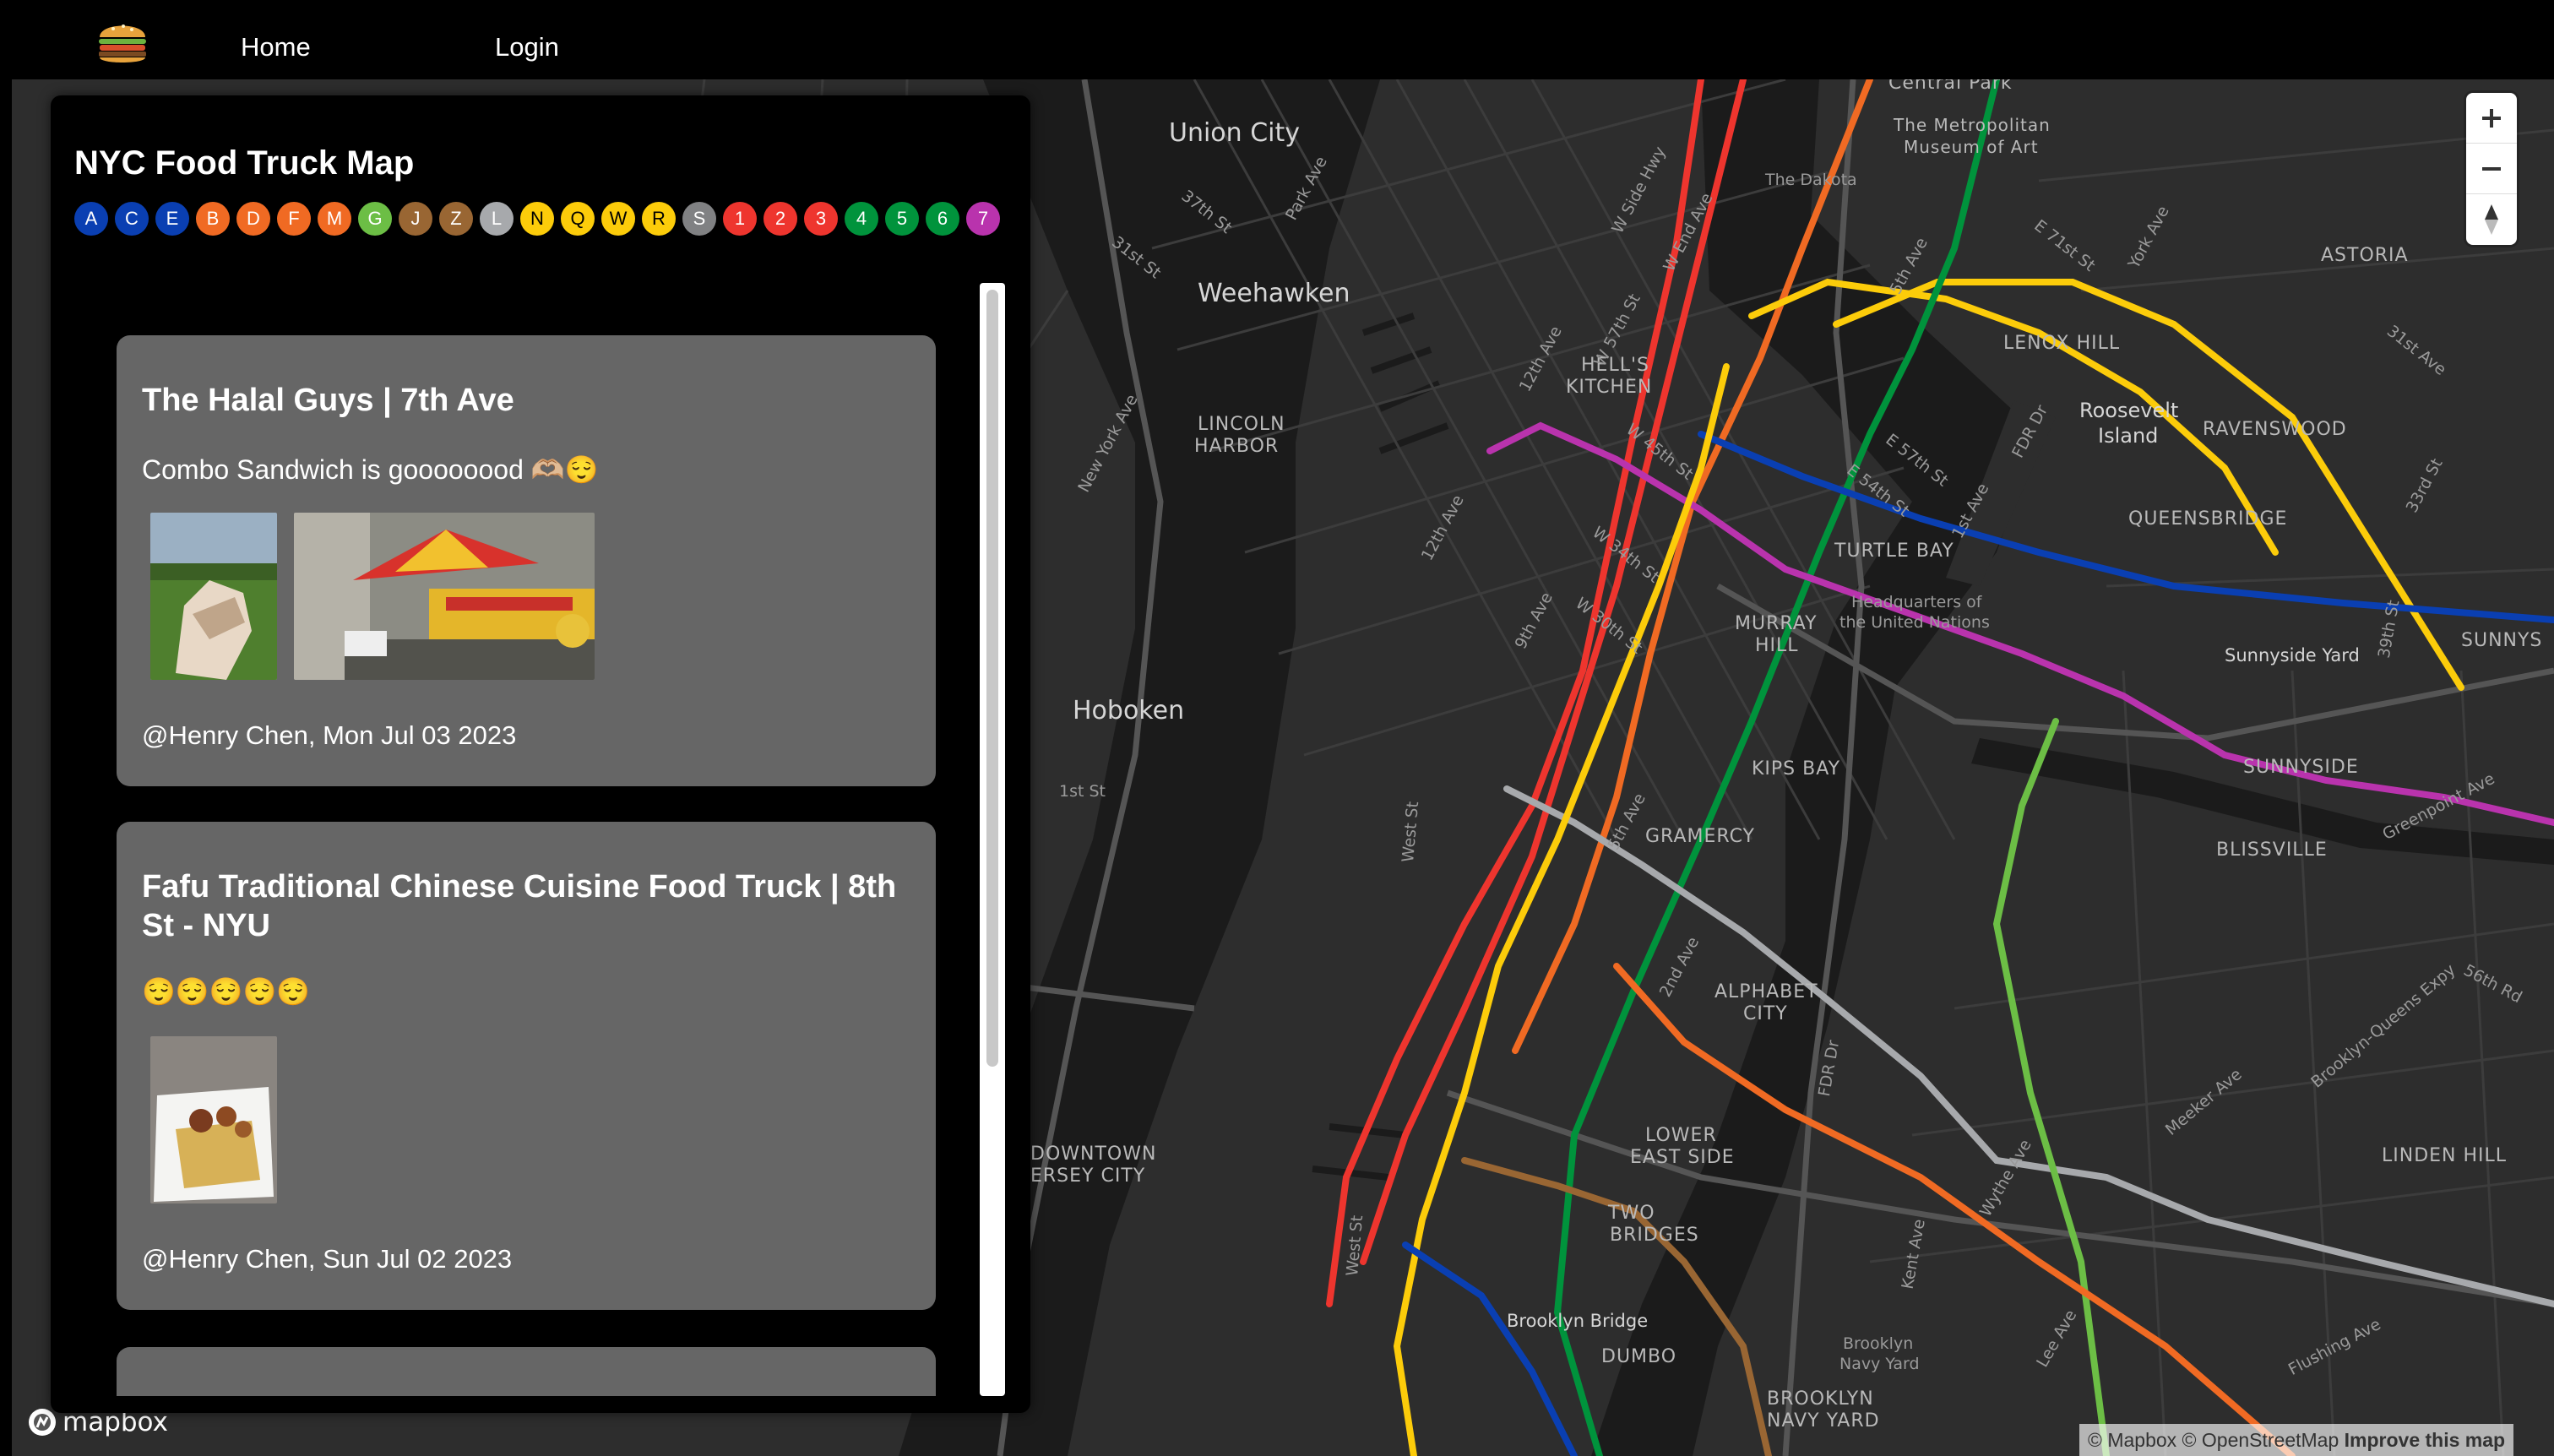  I want to click on map-label-les-1: LOWER, so click(1681, 1136).